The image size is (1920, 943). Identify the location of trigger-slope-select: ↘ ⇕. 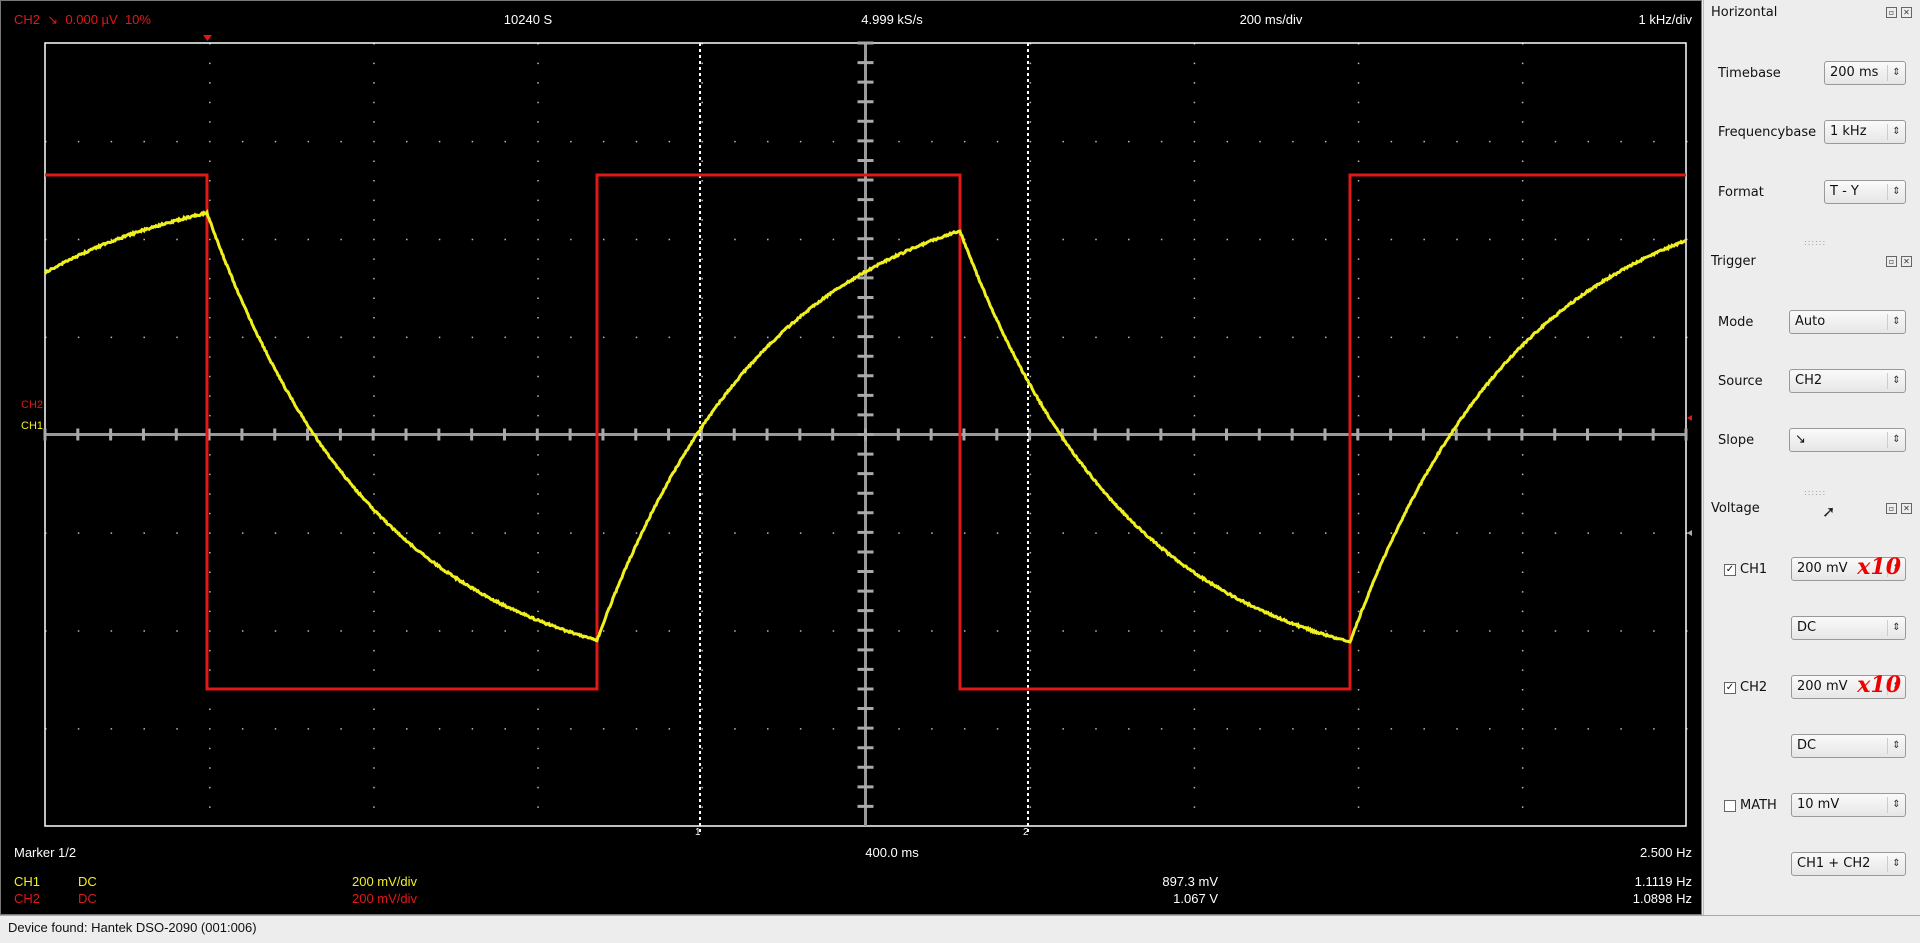
(1847, 440).